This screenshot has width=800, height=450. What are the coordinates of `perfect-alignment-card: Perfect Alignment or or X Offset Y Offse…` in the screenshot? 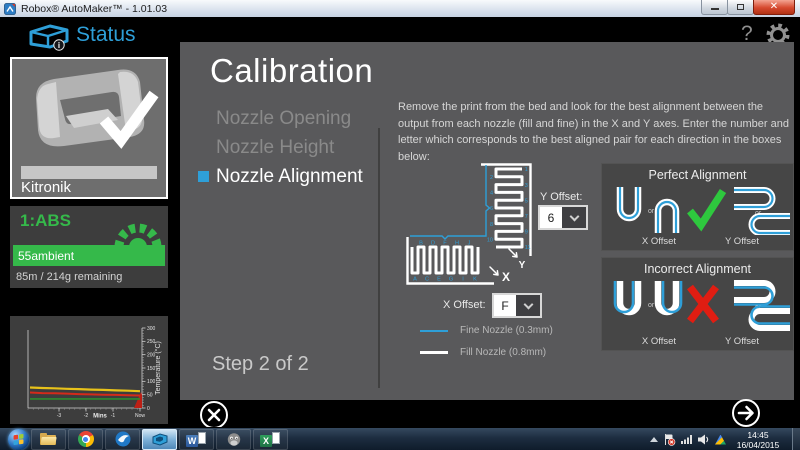 It's located at (697, 207).